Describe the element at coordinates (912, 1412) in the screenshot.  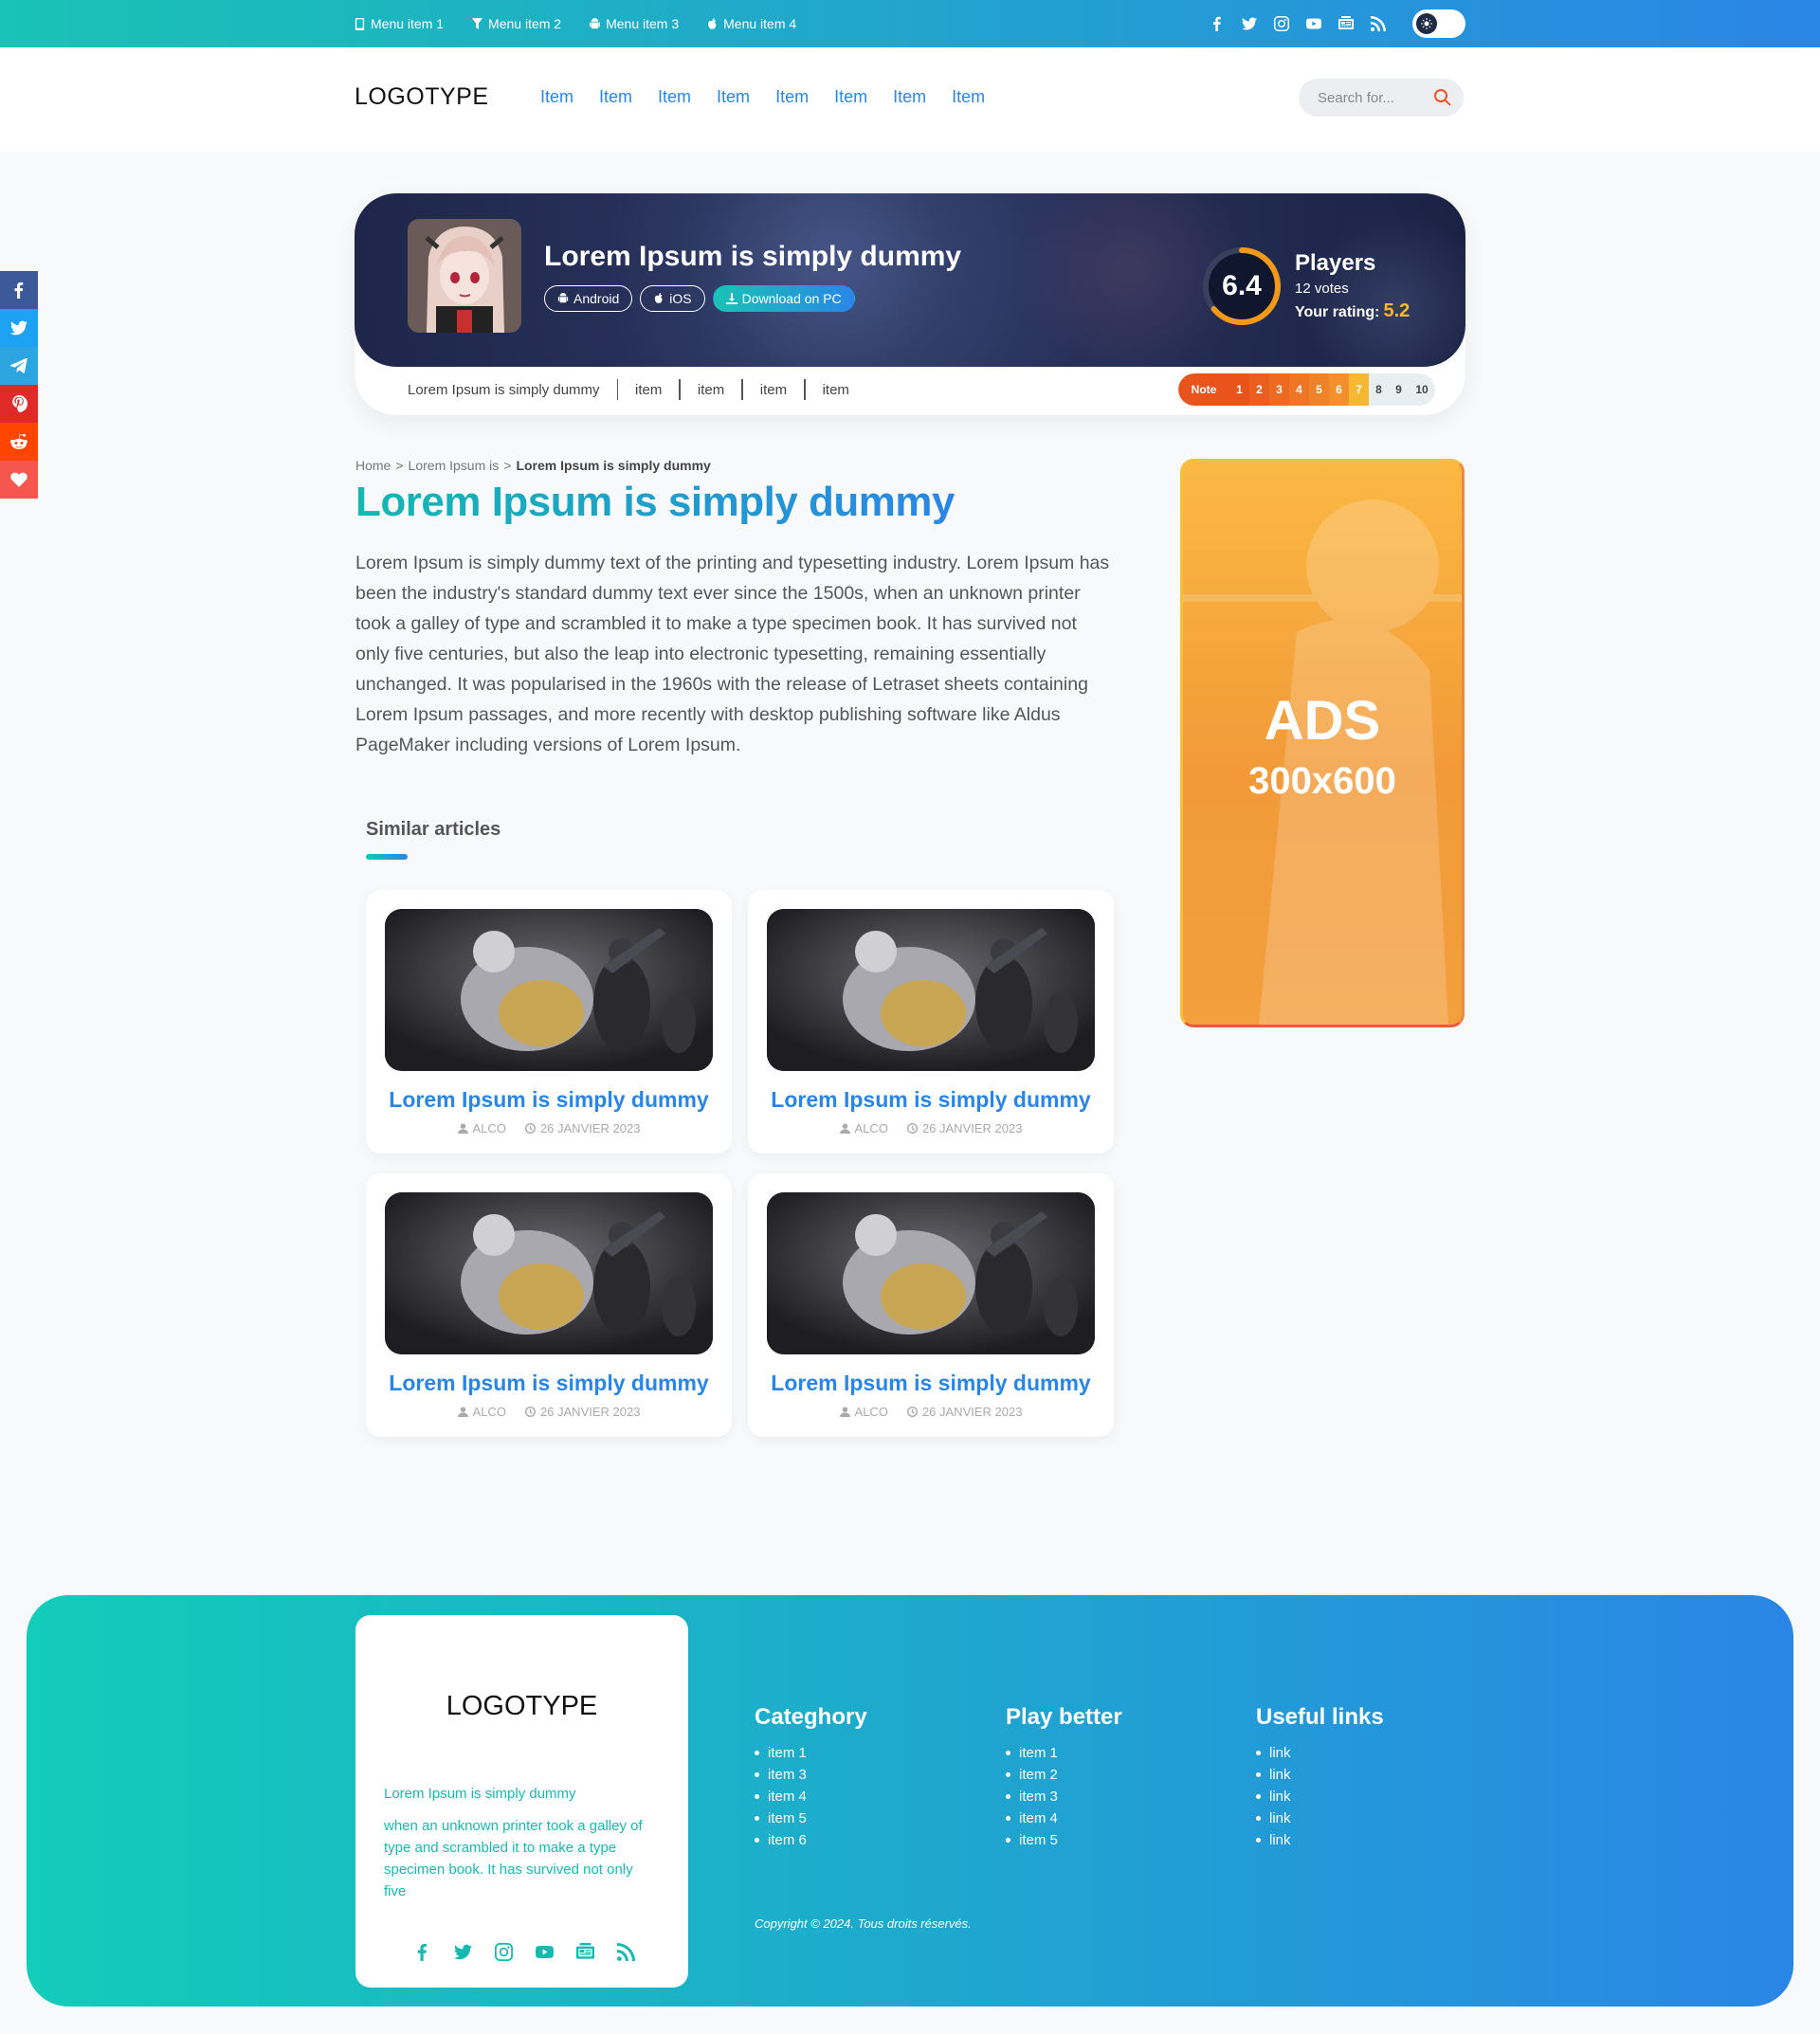
I see `clock-icon` at that location.